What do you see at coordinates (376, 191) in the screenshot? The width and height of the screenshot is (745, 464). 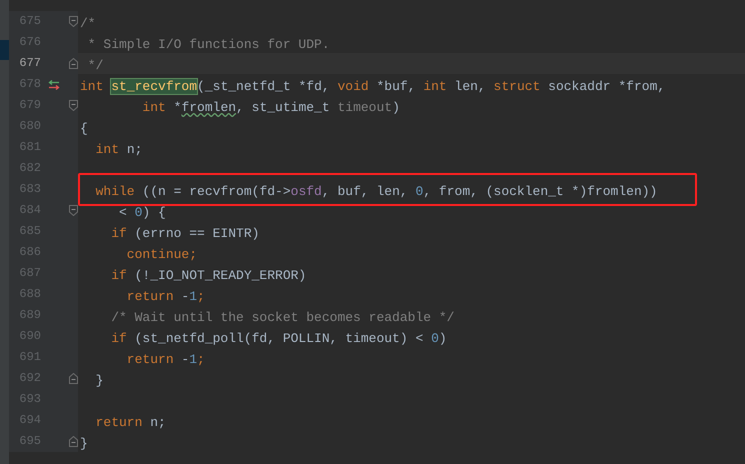 I see `code-line: while ((n = recvfrom(fd->osfd, buf, len, 0, from, (socklen_t *)fromlen))` at bounding box center [376, 191].